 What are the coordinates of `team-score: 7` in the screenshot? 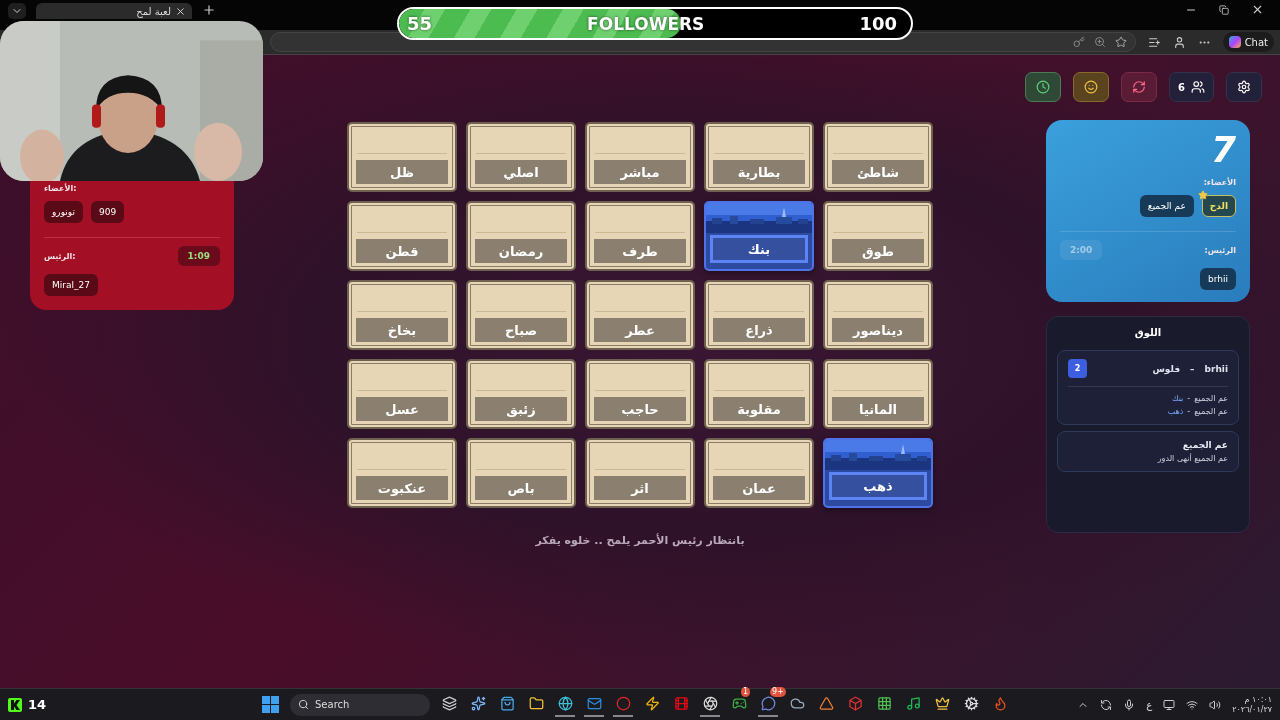 It's located at (1222, 151).